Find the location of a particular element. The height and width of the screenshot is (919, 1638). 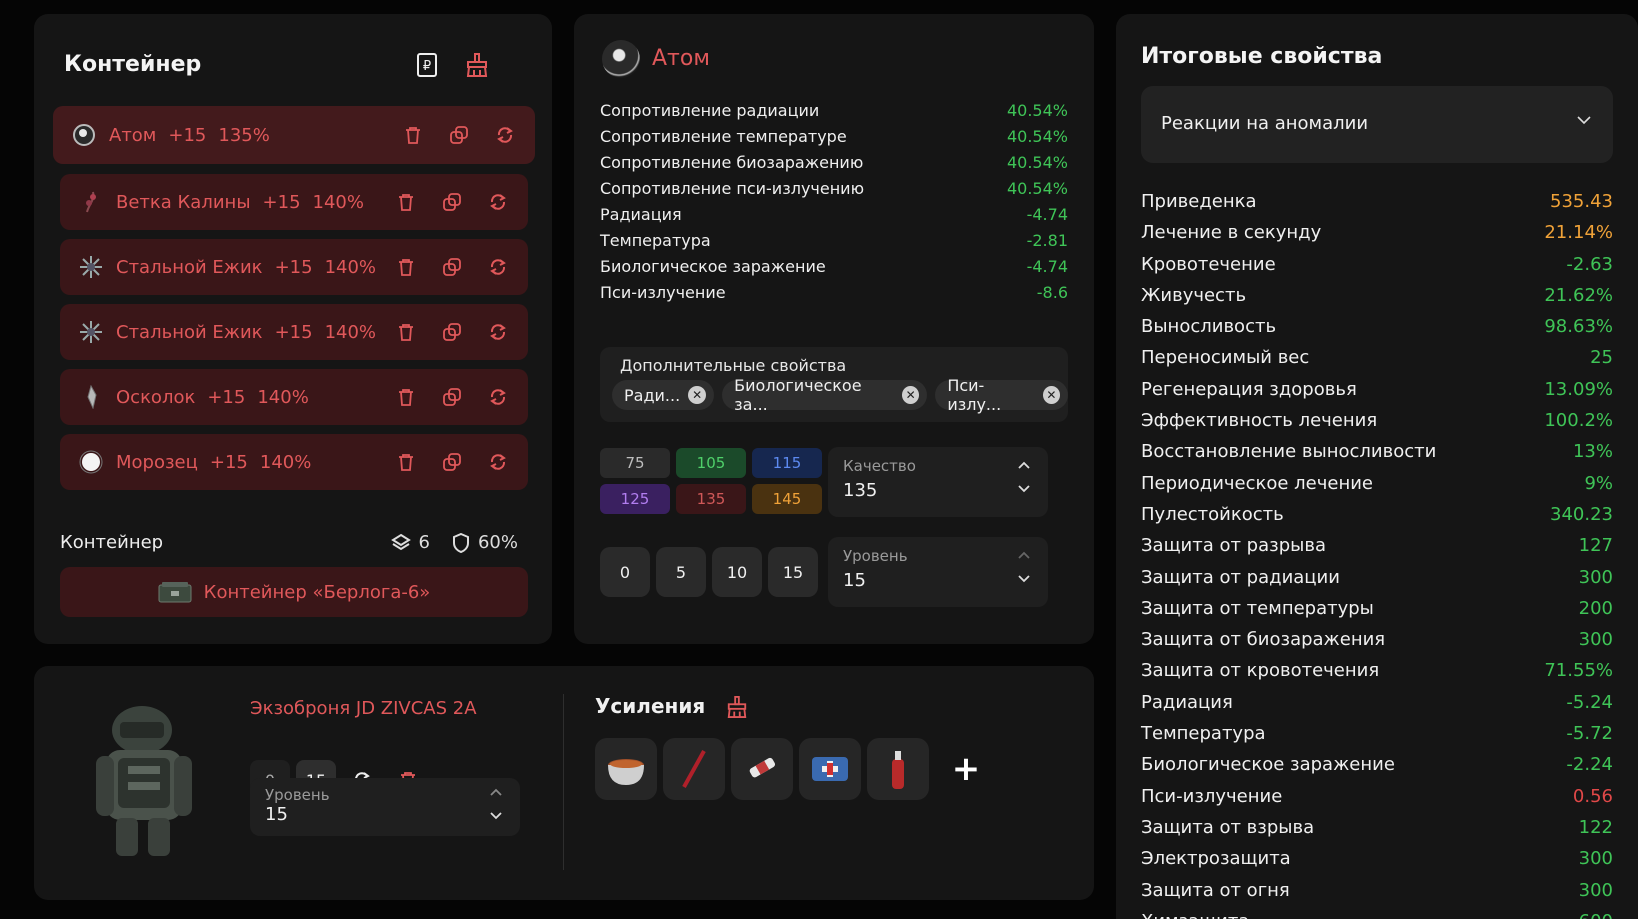

level-preset-button: 0 is located at coordinates (625, 572).